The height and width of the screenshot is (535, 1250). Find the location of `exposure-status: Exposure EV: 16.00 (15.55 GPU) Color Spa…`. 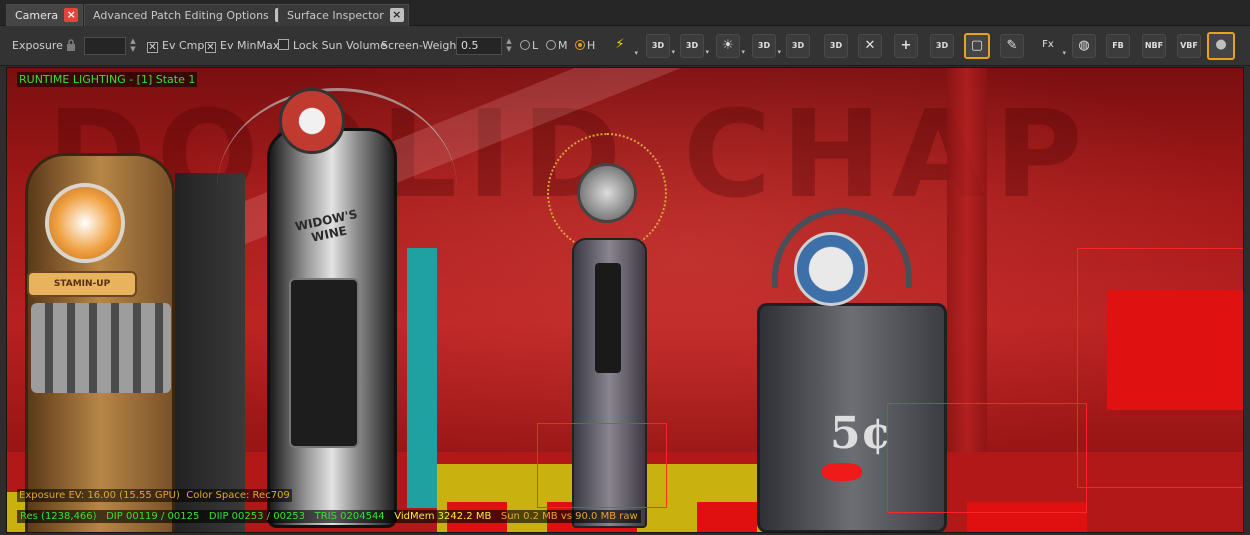

exposure-status: Exposure EV: 16.00 (15.55 GPU) Color Spa… is located at coordinates (154, 495).